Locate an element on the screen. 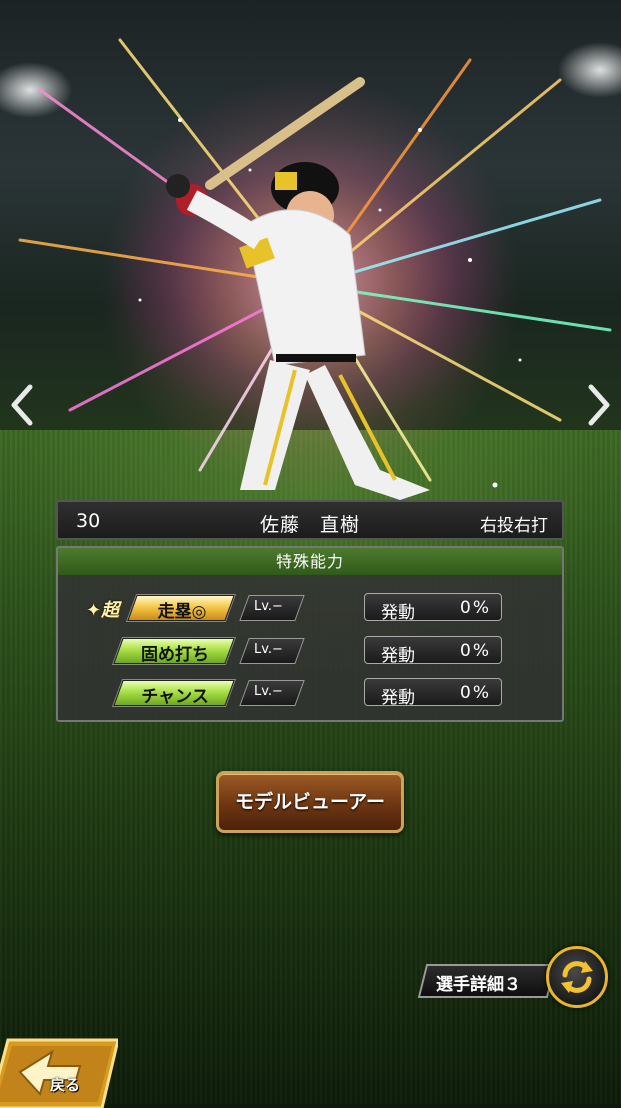 Image resolution: width=621 pixels, height=1108 pixels. player-detail-label: 選手詳細３ is located at coordinates (478, 985).